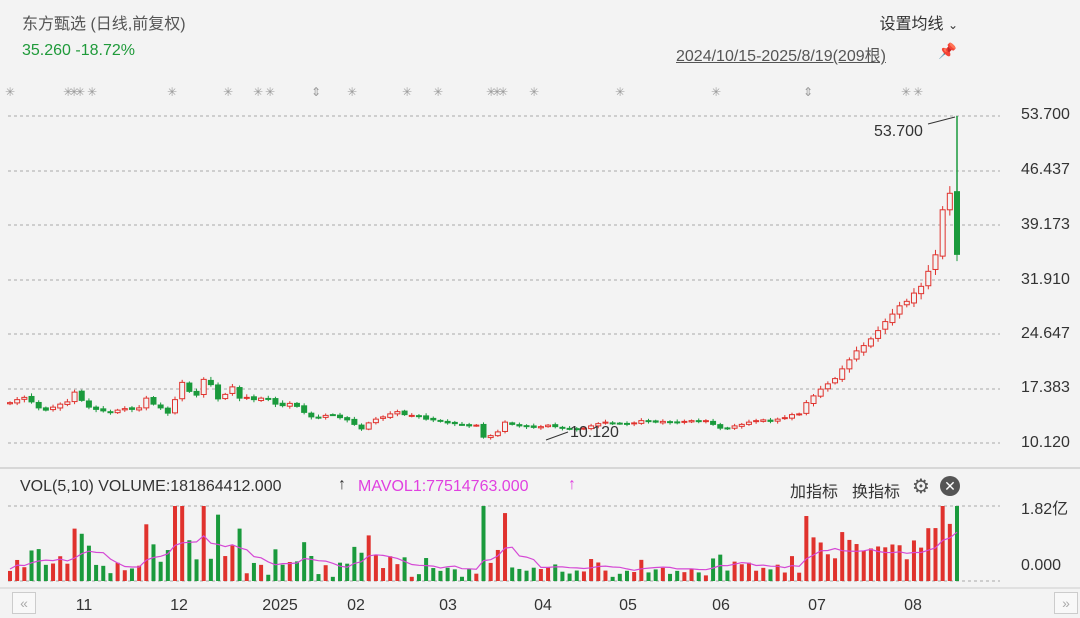 This screenshot has height=618, width=1080. What do you see at coordinates (1066, 603) in the screenshot?
I see `scroll-right-button: »` at bounding box center [1066, 603].